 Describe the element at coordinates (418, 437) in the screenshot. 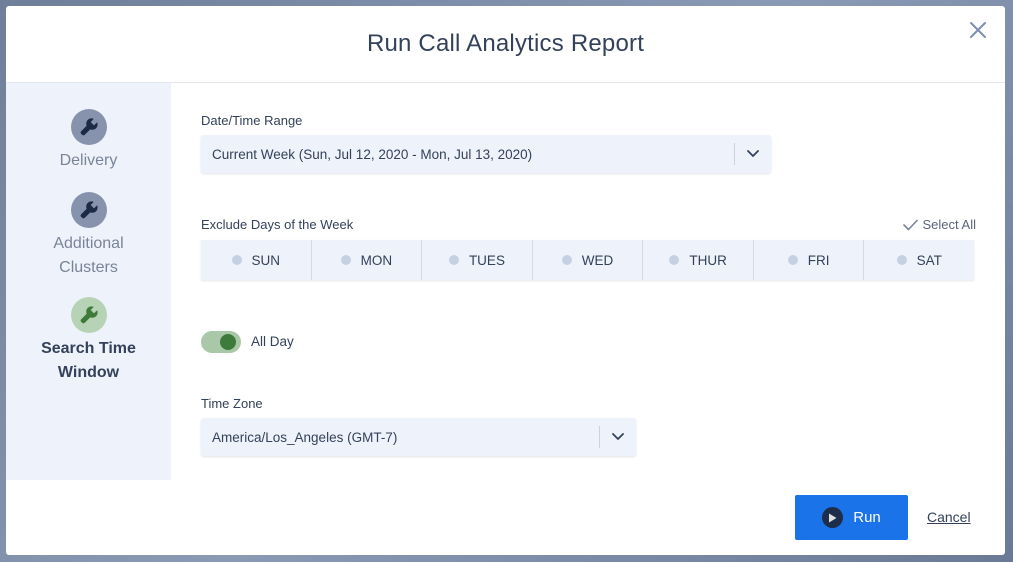

I see `time-zone-select: America/Los_Angeles (GMT-7)` at that location.